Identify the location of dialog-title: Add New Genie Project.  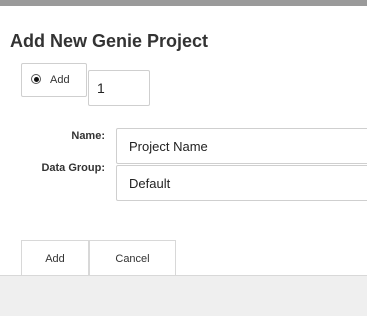
(109, 41).